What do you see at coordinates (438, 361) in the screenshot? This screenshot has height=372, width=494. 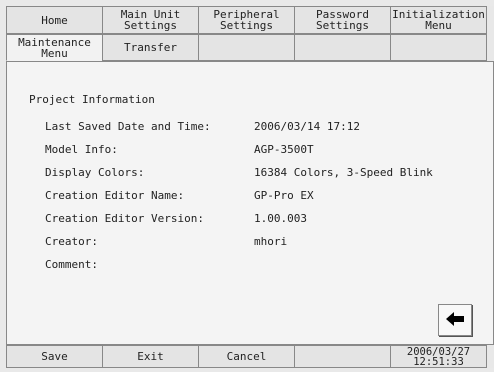 I see `clock-time: 12:51:33` at bounding box center [438, 361].